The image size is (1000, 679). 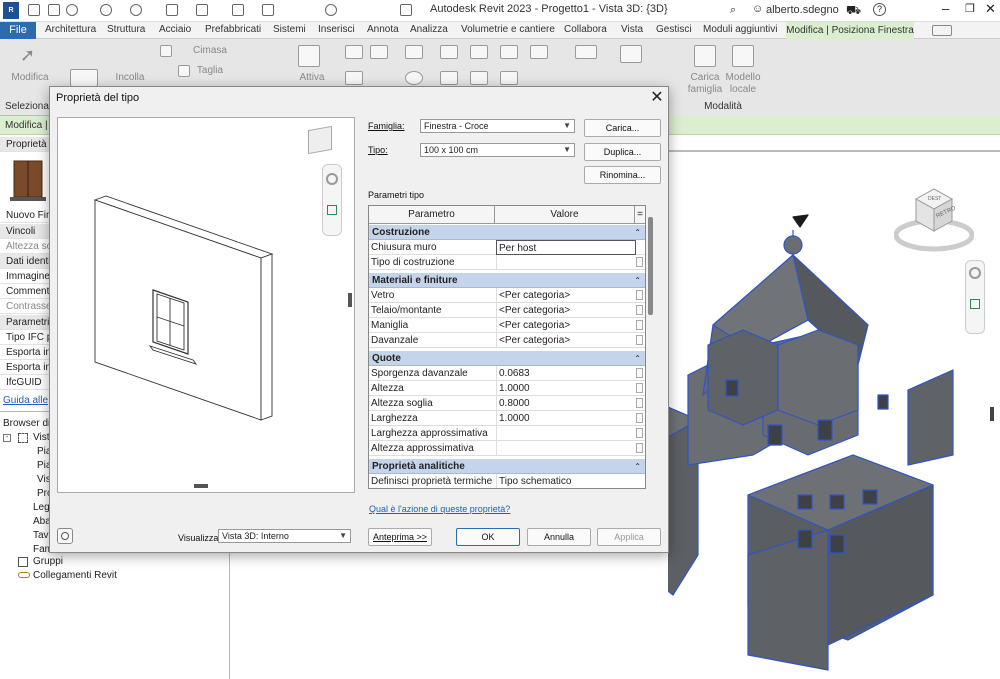 What do you see at coordinates (406, 10) in the screenshot?
I see `close-hidden-icon` at bounding box center [406, 10].